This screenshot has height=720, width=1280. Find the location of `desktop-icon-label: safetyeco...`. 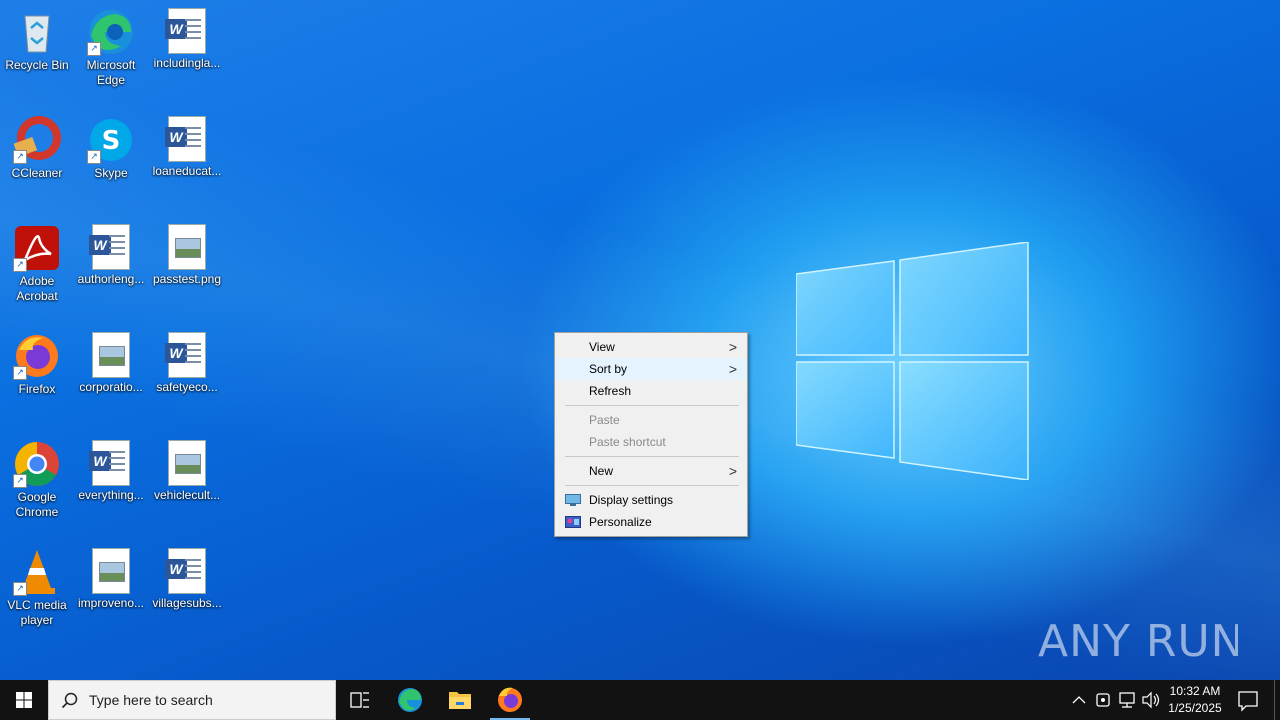

desktop-icon-label: safetyeco... is located at coordinates (187, 387).